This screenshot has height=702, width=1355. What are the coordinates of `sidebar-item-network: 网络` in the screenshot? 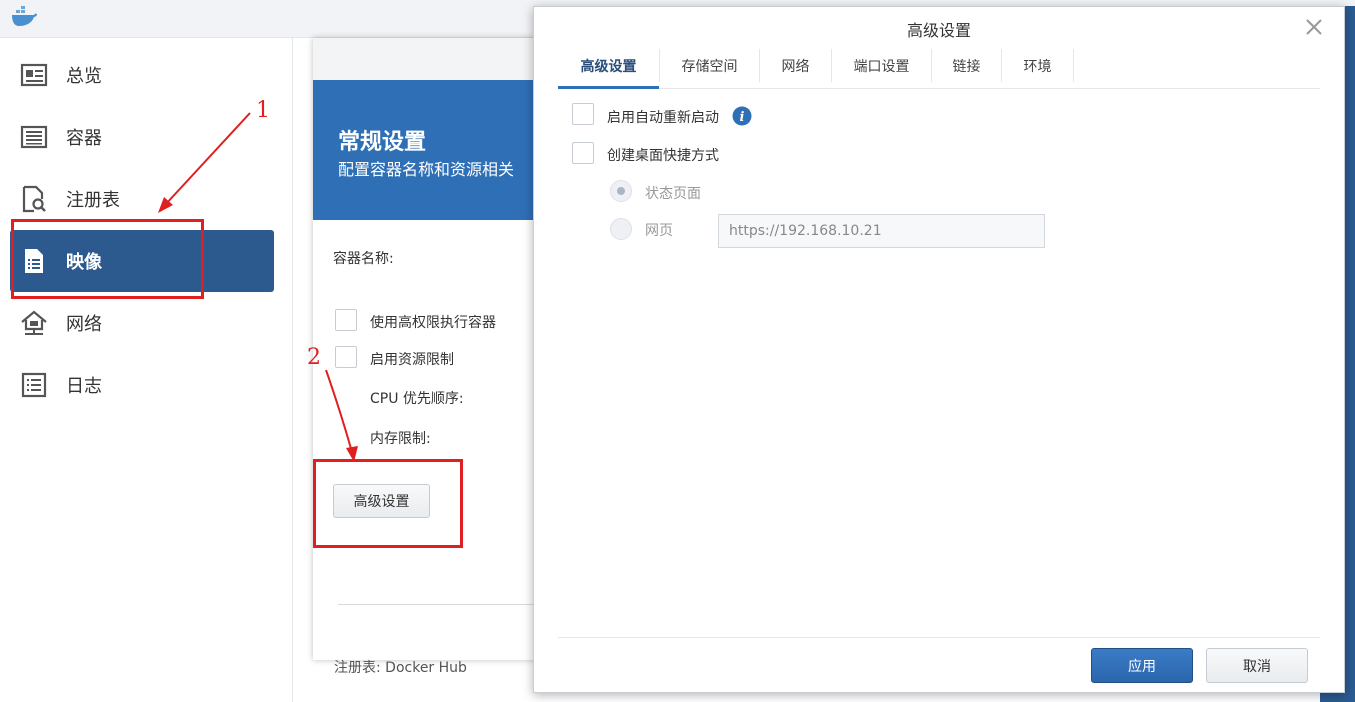 It's located at (142, 323).